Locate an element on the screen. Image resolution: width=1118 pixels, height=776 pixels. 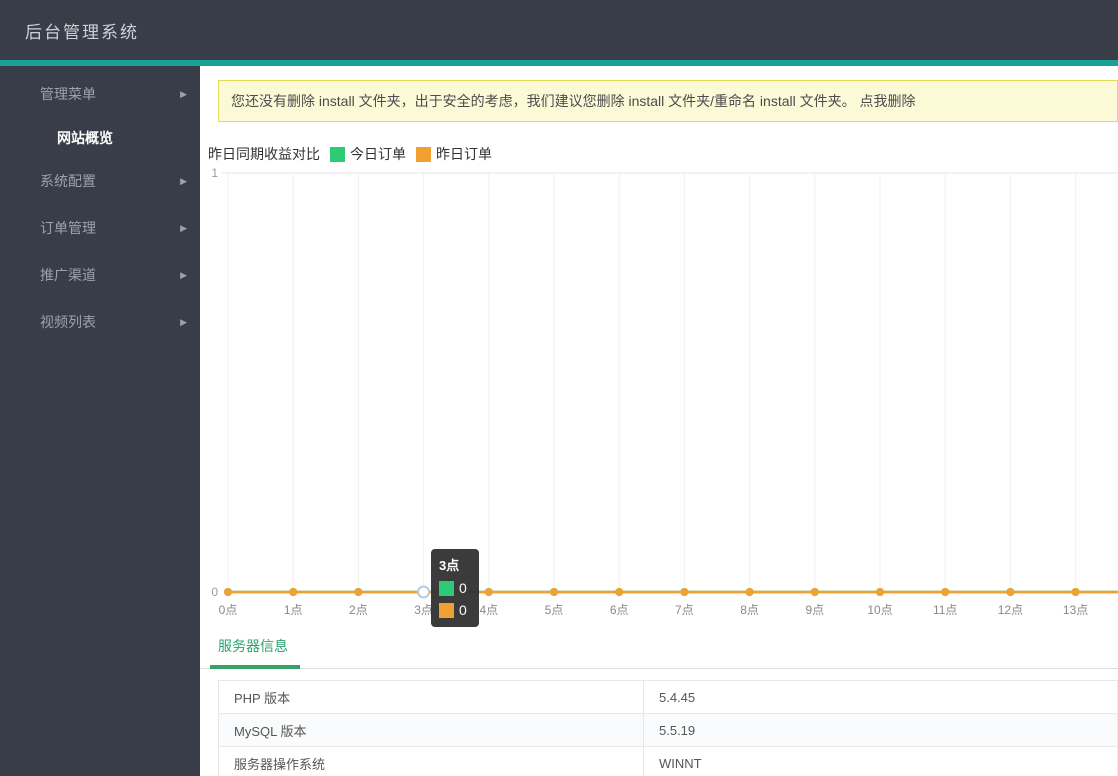
tooltip-rows: 00 is located at coordinates (453, 599).